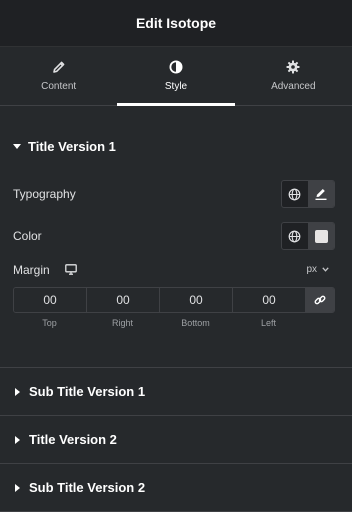 This screenshot has height=512, width=352. What do you see at coordinates (87, 391) in the screenshot?
I see `section-label: Sub Title Version 1` at bounding box center [87, 391].